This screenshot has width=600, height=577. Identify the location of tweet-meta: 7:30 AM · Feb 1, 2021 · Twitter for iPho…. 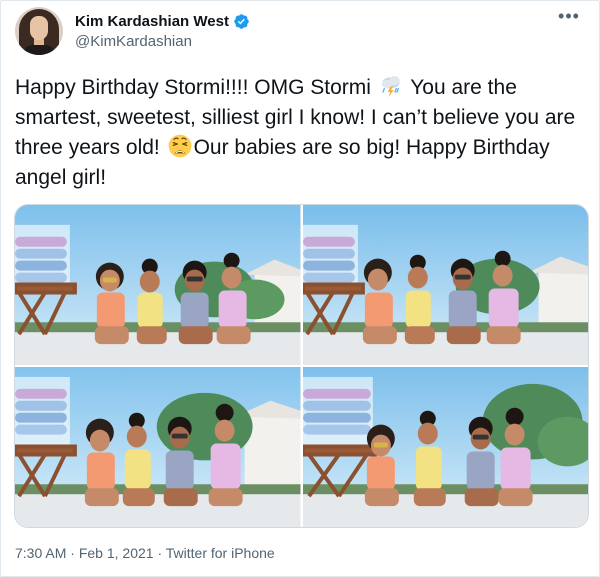
(145, 553).